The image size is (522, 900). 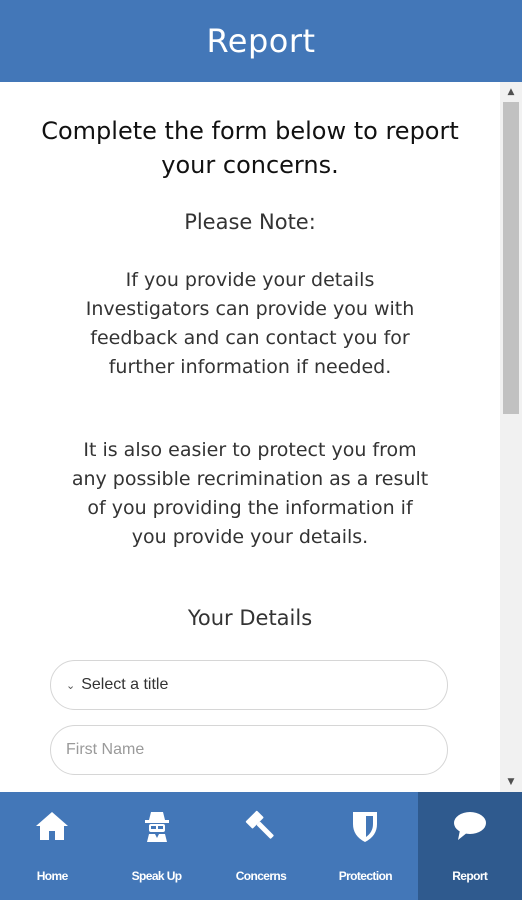 I want to click on tab-home: Home, so click(x=52, y=846).